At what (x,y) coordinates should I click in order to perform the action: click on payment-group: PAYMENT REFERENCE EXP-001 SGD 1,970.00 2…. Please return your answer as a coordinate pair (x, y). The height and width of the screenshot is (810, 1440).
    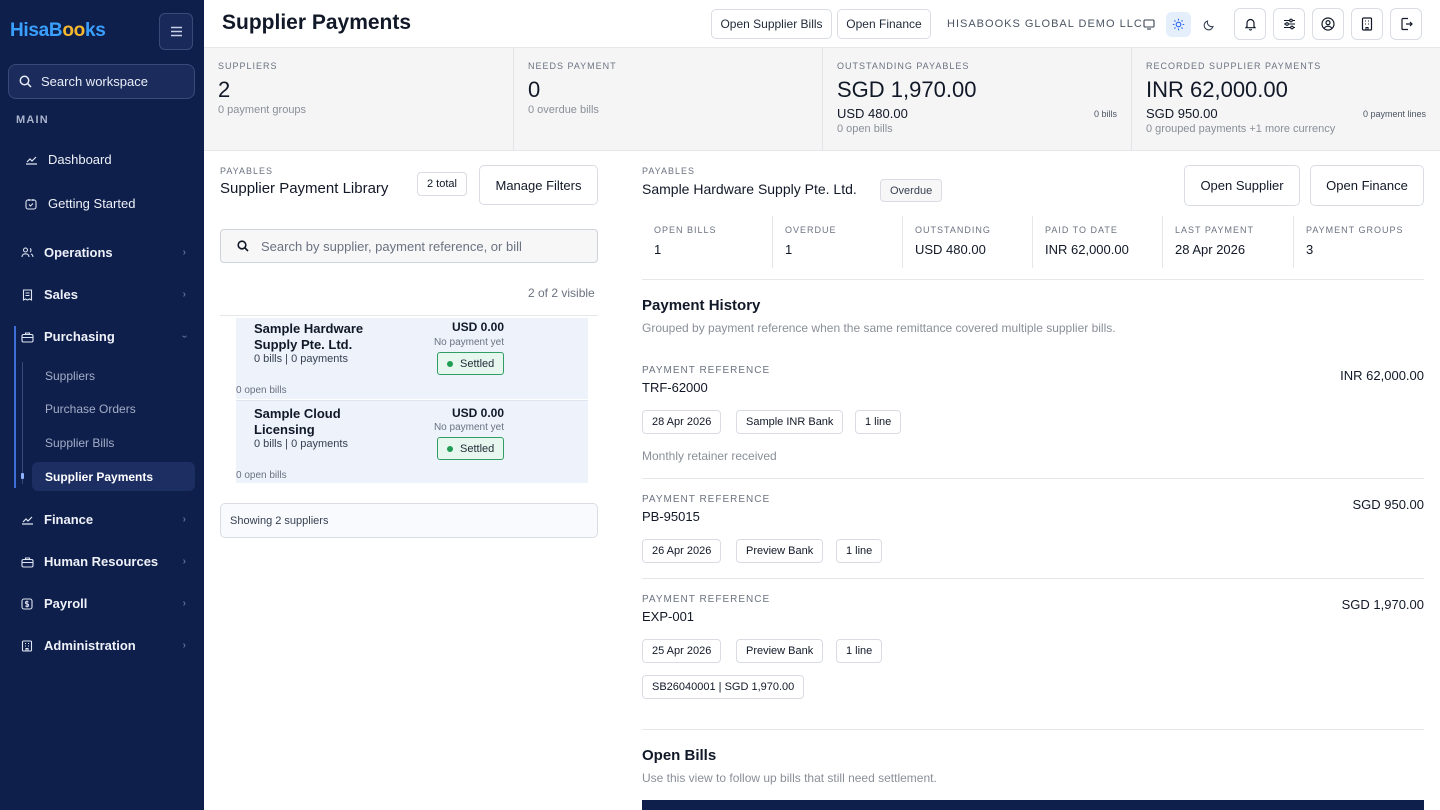
    Looking at the image, I should click on (1033, 649).